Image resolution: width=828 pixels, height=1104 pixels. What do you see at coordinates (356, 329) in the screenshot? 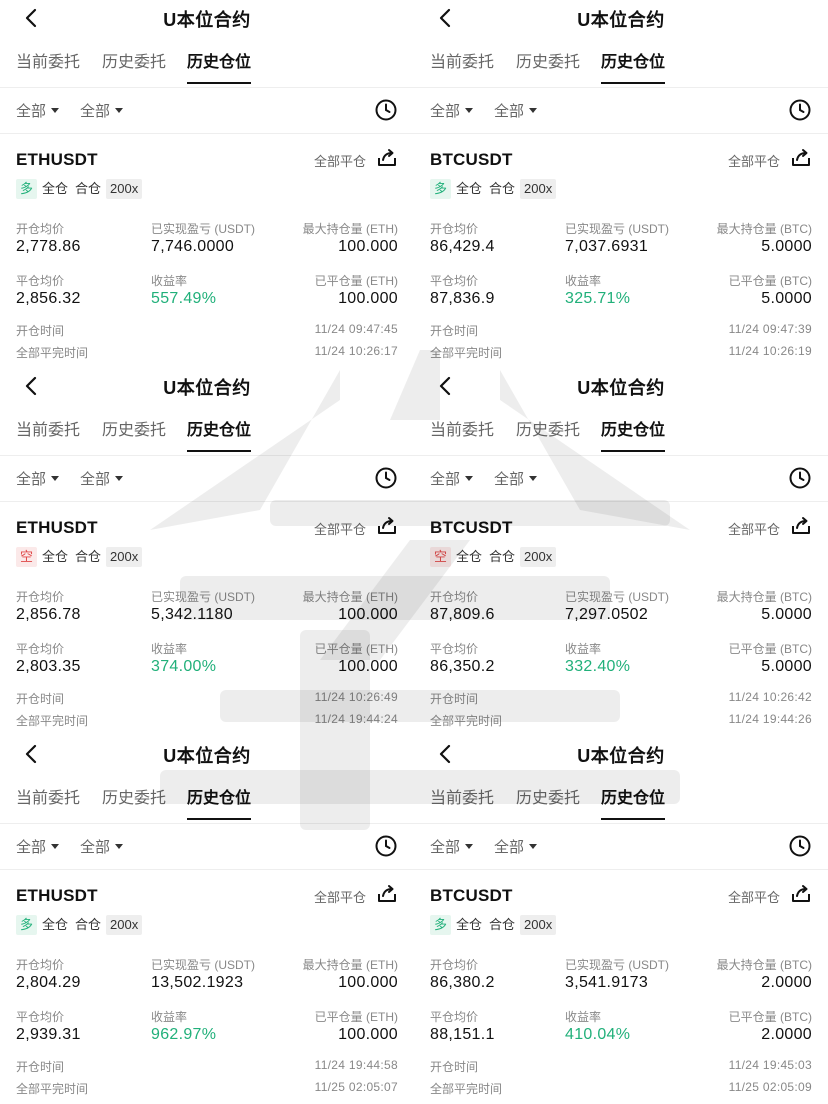
I see `open-time-value: 11/24 09:47:45` at bounding box center [356, 329].